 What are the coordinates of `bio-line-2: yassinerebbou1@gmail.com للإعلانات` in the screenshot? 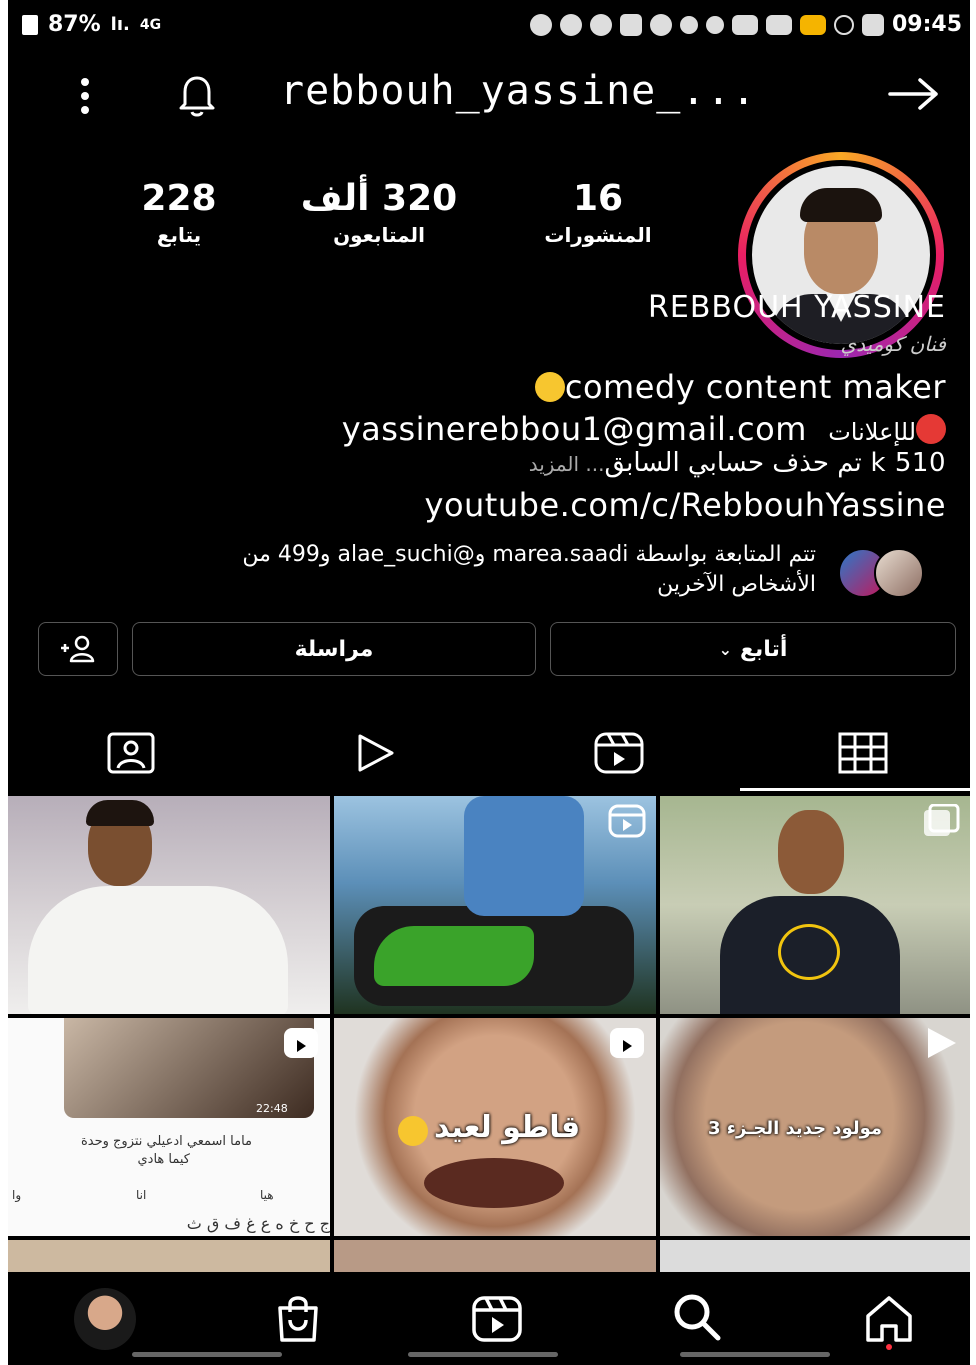 It's located at (644, 429).